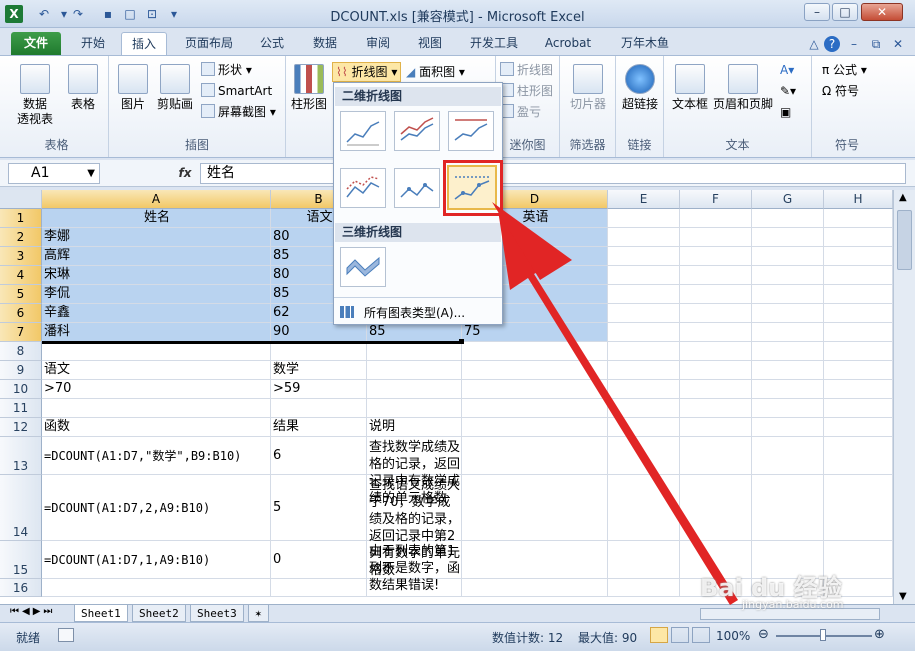  I want to click on cell-H7, so click(858, 332).